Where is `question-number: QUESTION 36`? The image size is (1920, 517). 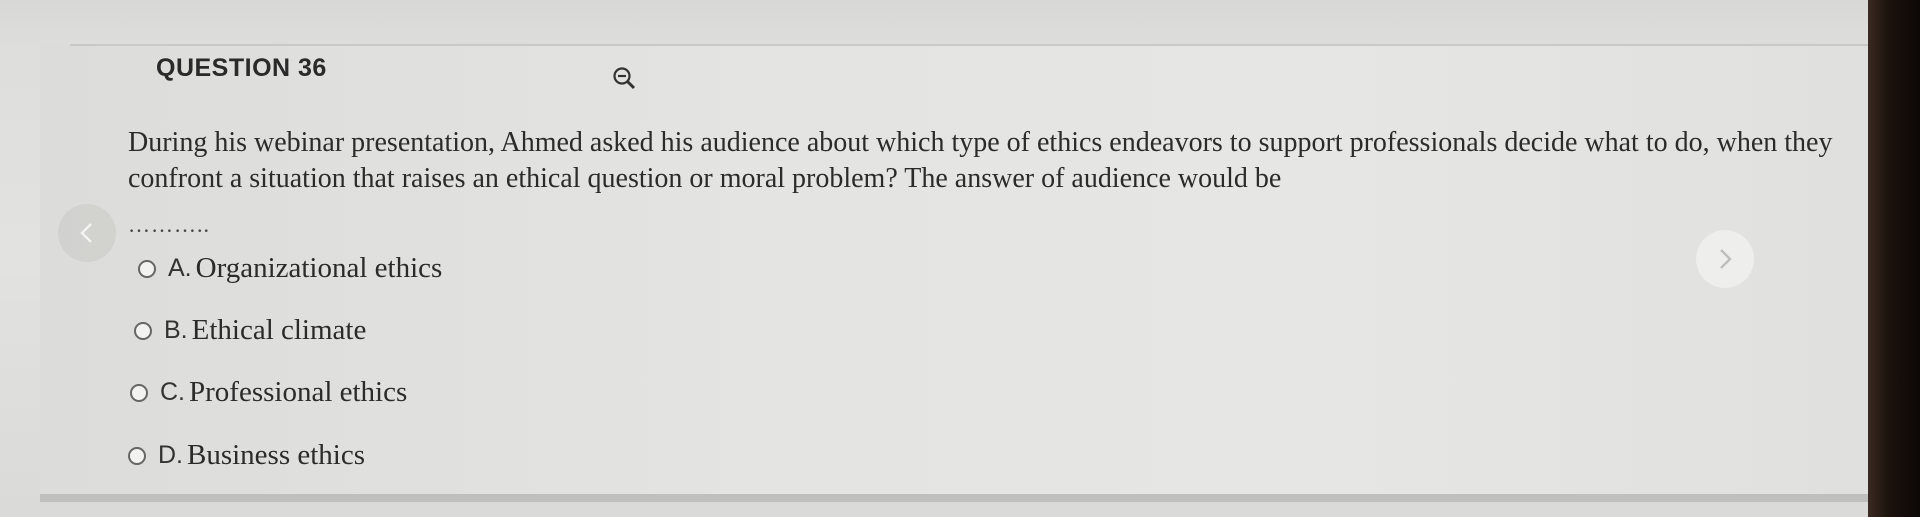
question-number: QUESTION 36 is located at coordinates (241, 68).